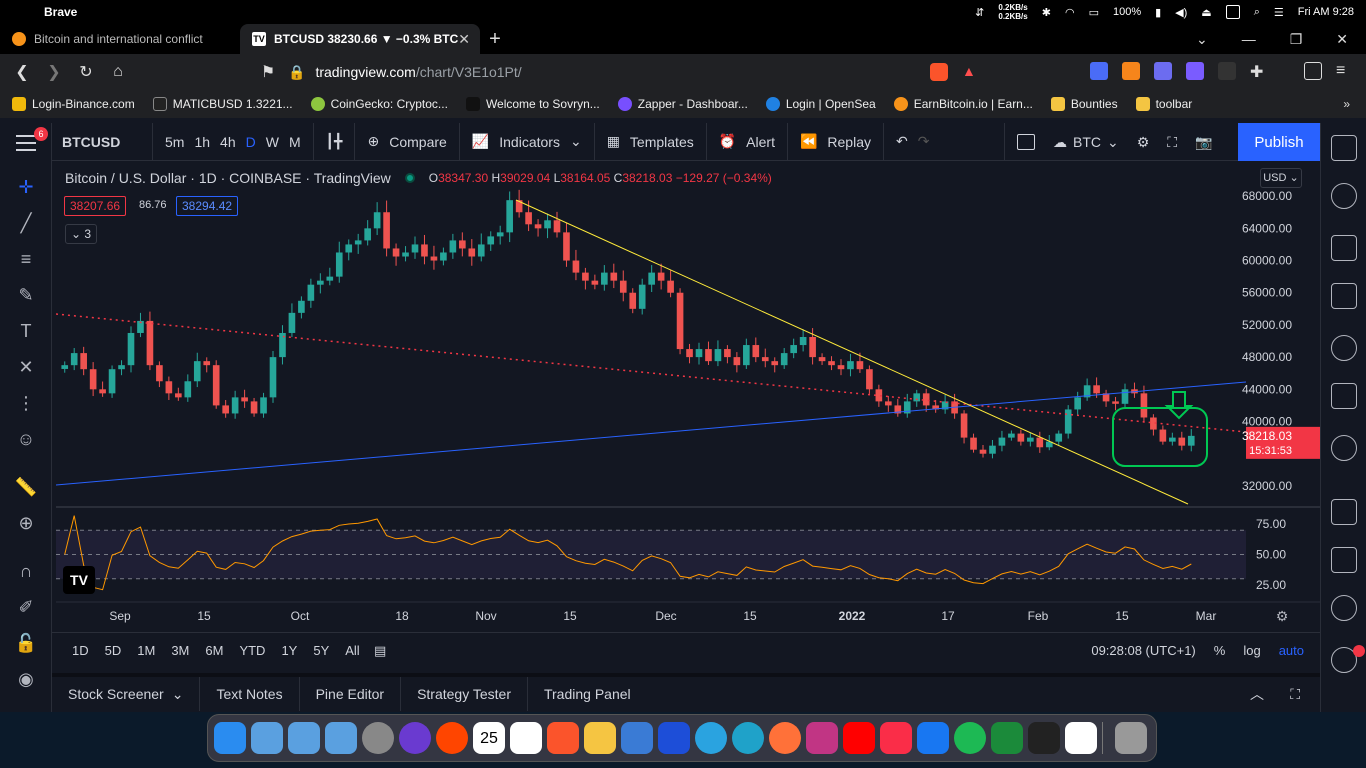 This screenshot has width=1366, height=768. Describe the element at coordinates (26, 187) in the screenshot. I see `crosshair-icon: ✛` at that location.